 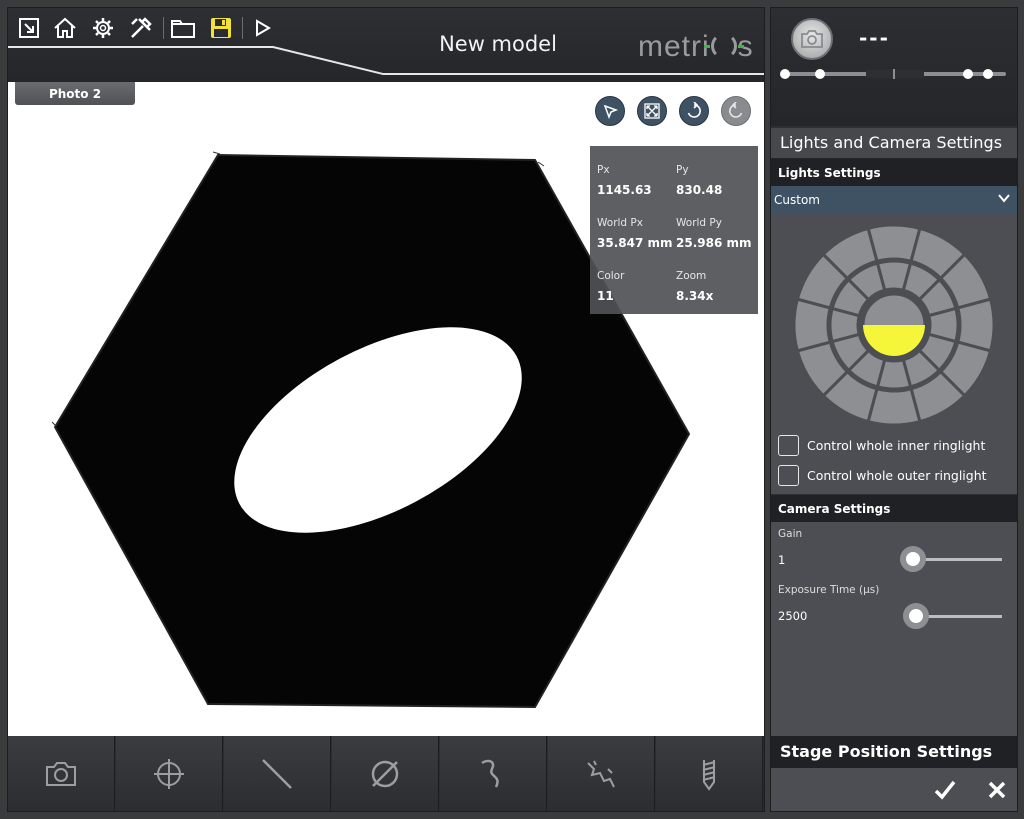 What do you see at coordinates (493, 773) in the screenshot?
I see `curve-icon` at bounding box center [493, 773].